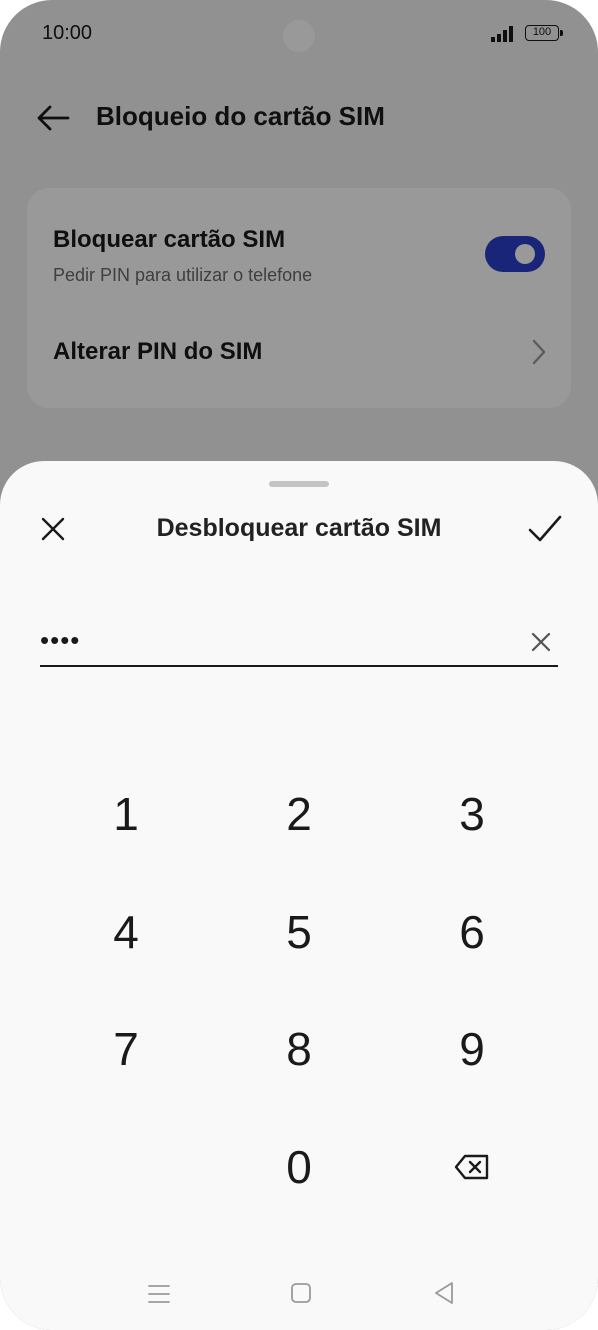 The image size is (598, 1330). Describe the element at coordinates (301, 1293) in the screenshot. I see `home-icon` at that location.